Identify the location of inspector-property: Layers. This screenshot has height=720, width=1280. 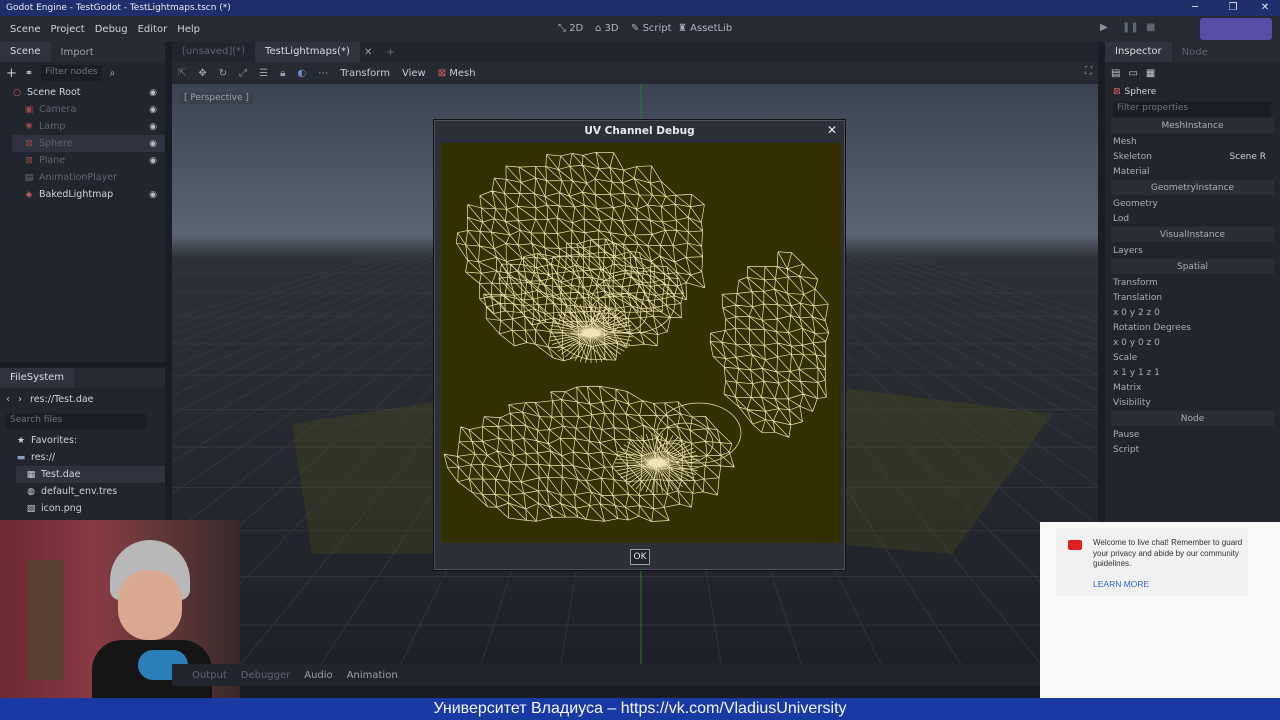
(1192, 250).